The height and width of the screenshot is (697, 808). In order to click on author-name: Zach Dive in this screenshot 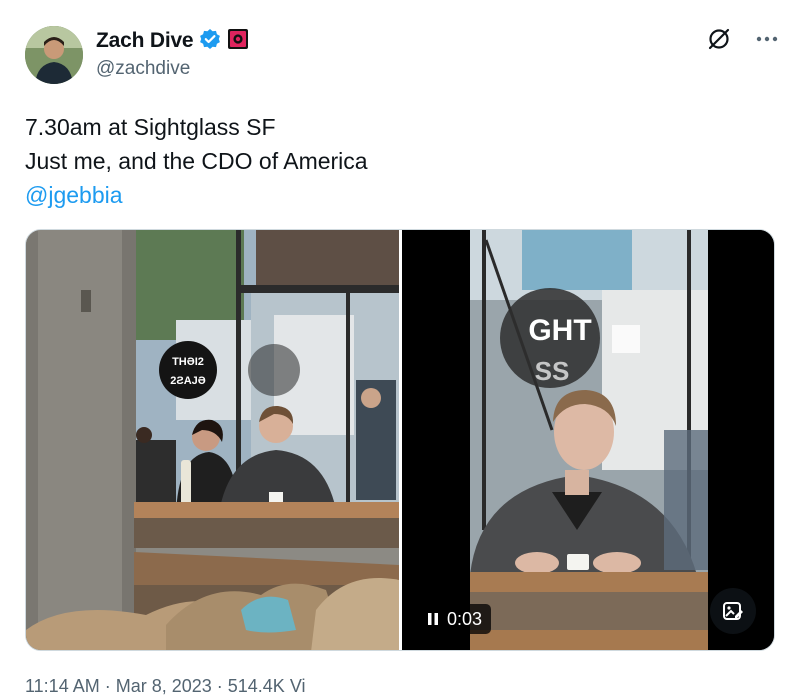, I will do `click(145, 41)`.